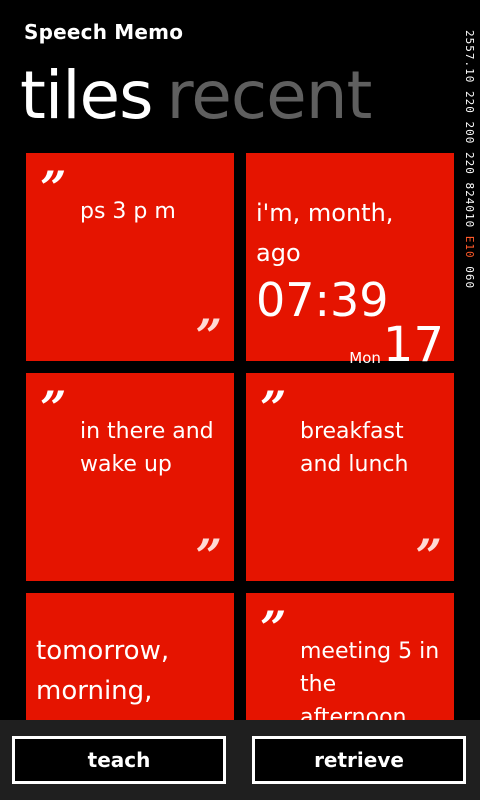 Image resolution: width=480 pixels, height=800 pixels. I want to click on memo-text: tomorrow, morning,, so click(103, 671).